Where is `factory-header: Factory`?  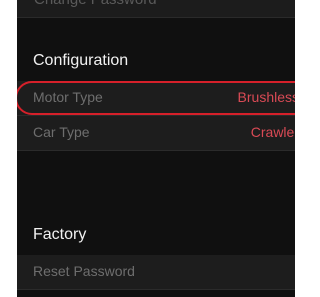
factory-header: Factory is located at coordinates (60, 234).